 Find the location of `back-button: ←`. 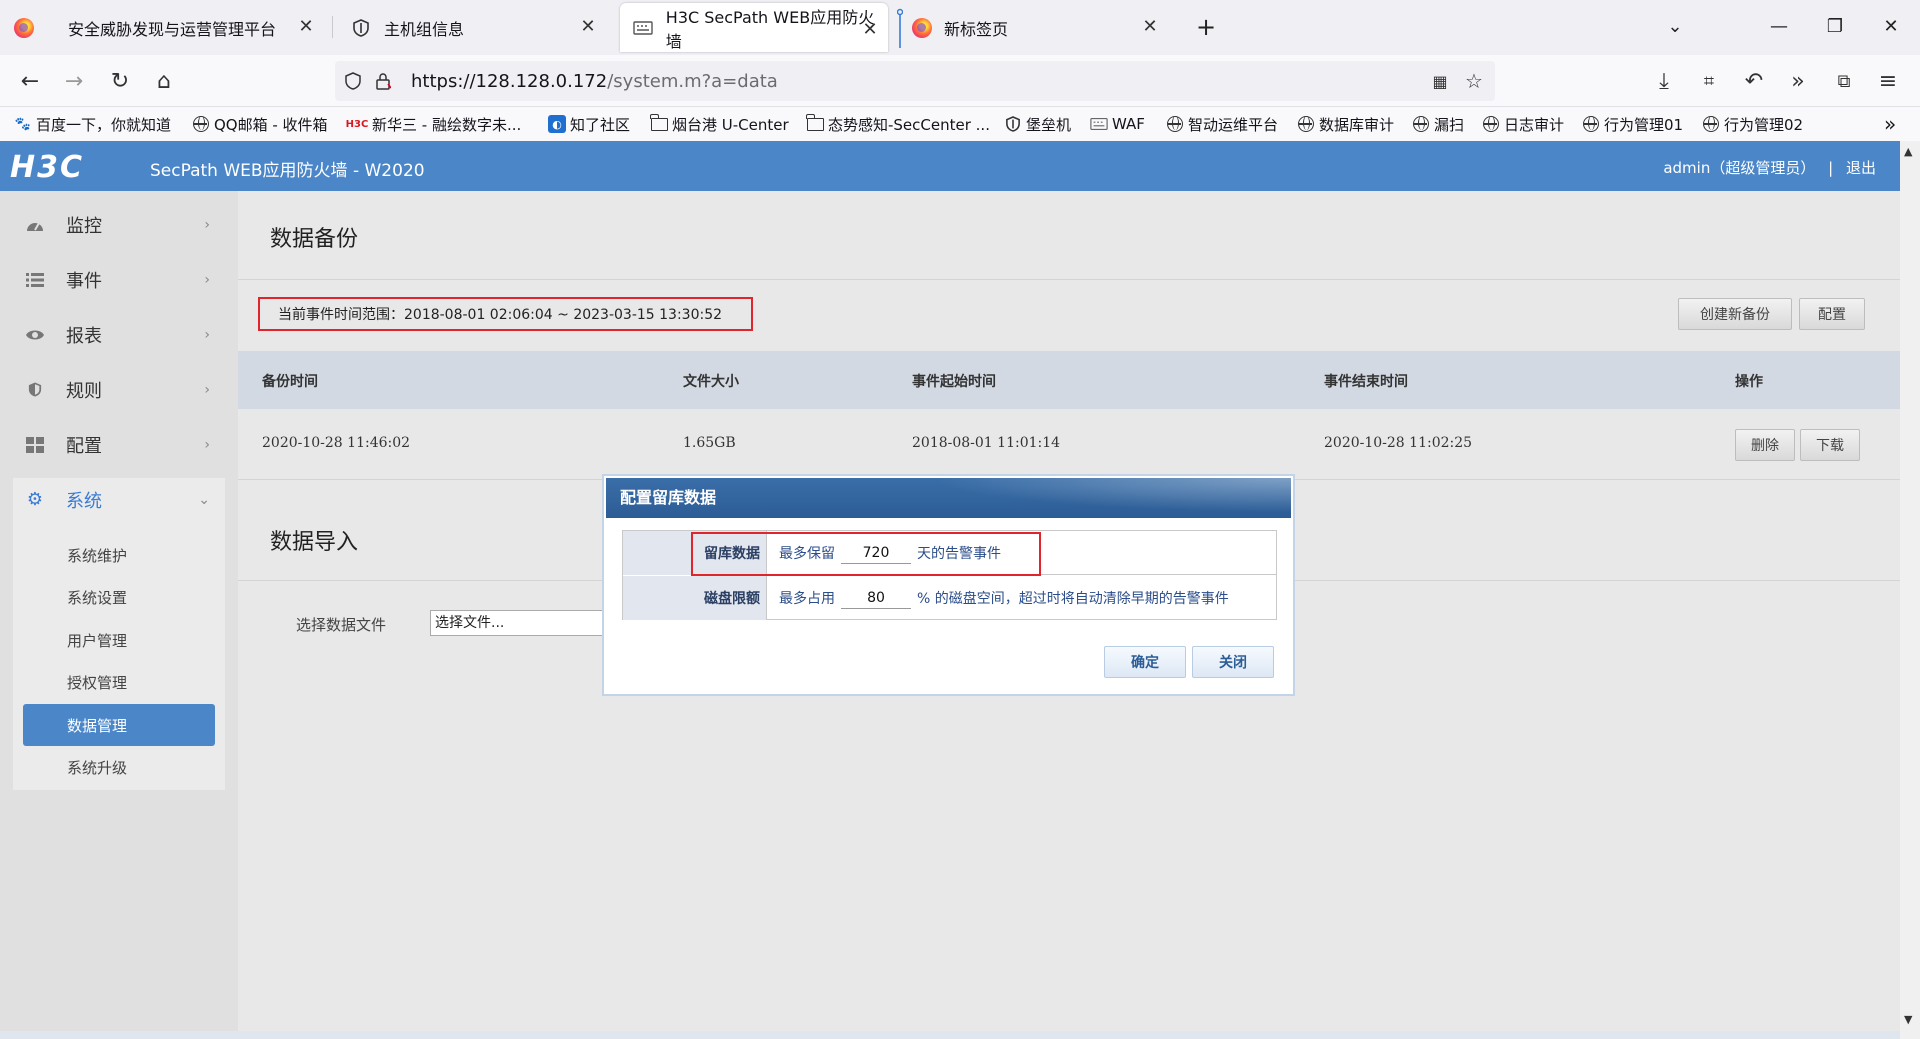

back-button: ← is located at coordinates (30, 81).